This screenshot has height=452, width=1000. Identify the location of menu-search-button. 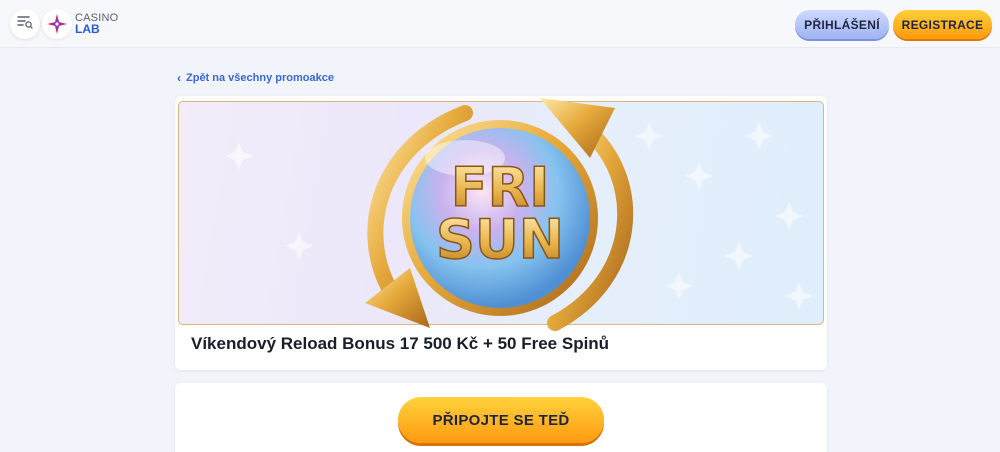
(25, 24).